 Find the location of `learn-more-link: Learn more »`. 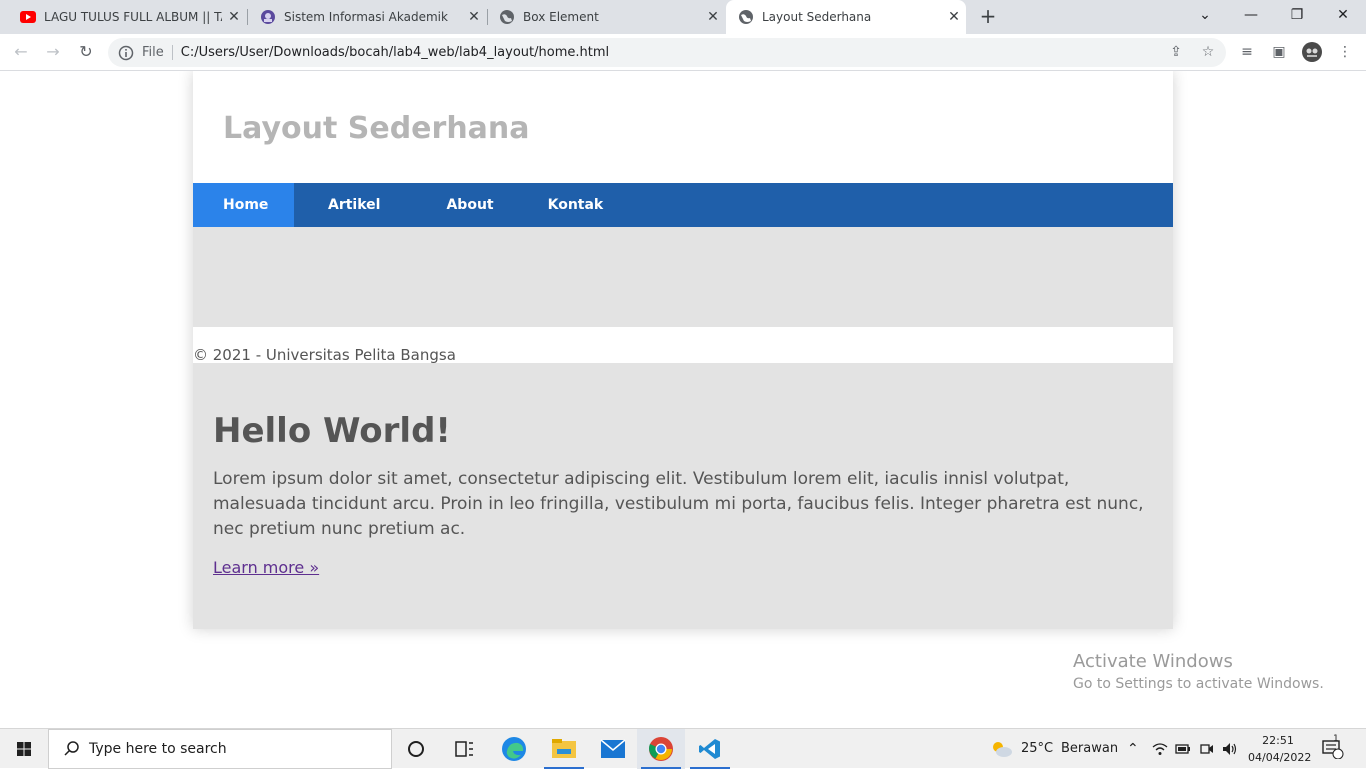

learn-more-link: Learn more » is located at coordinates (266, 567).